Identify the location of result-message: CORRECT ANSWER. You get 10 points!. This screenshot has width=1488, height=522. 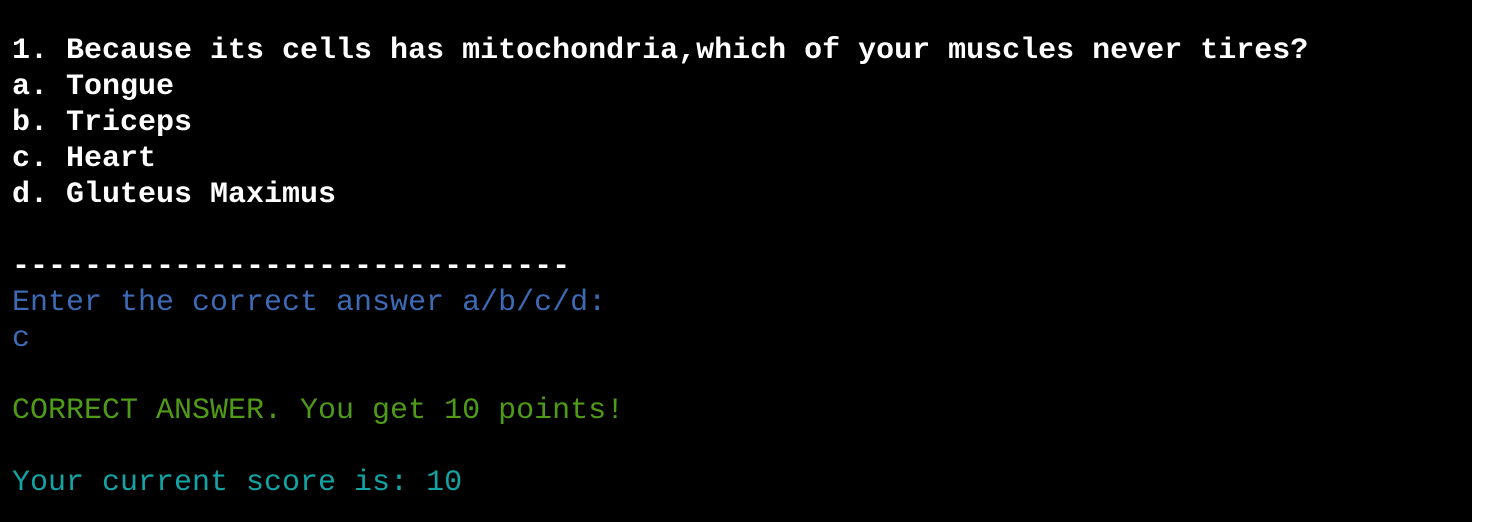
(318, 411).